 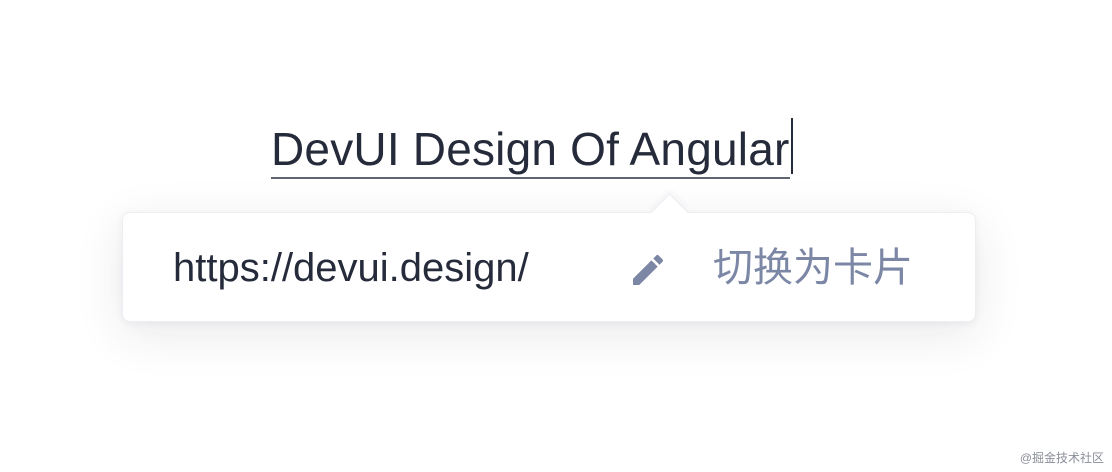 I want to click on link-url: https://devui.design/, so click(x=351, y=268).